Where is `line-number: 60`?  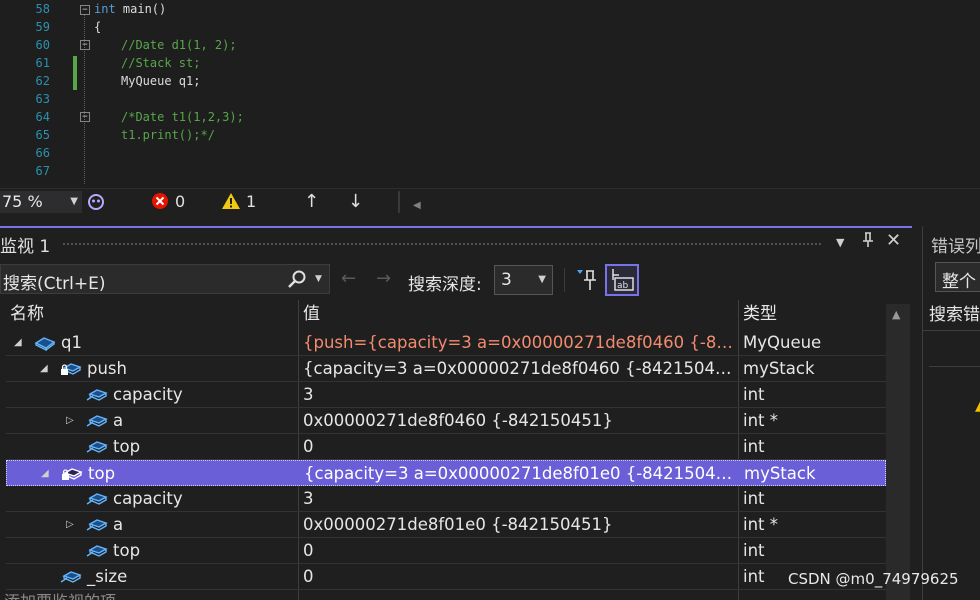
line-number: 60 is located at coordinates (42, 45).